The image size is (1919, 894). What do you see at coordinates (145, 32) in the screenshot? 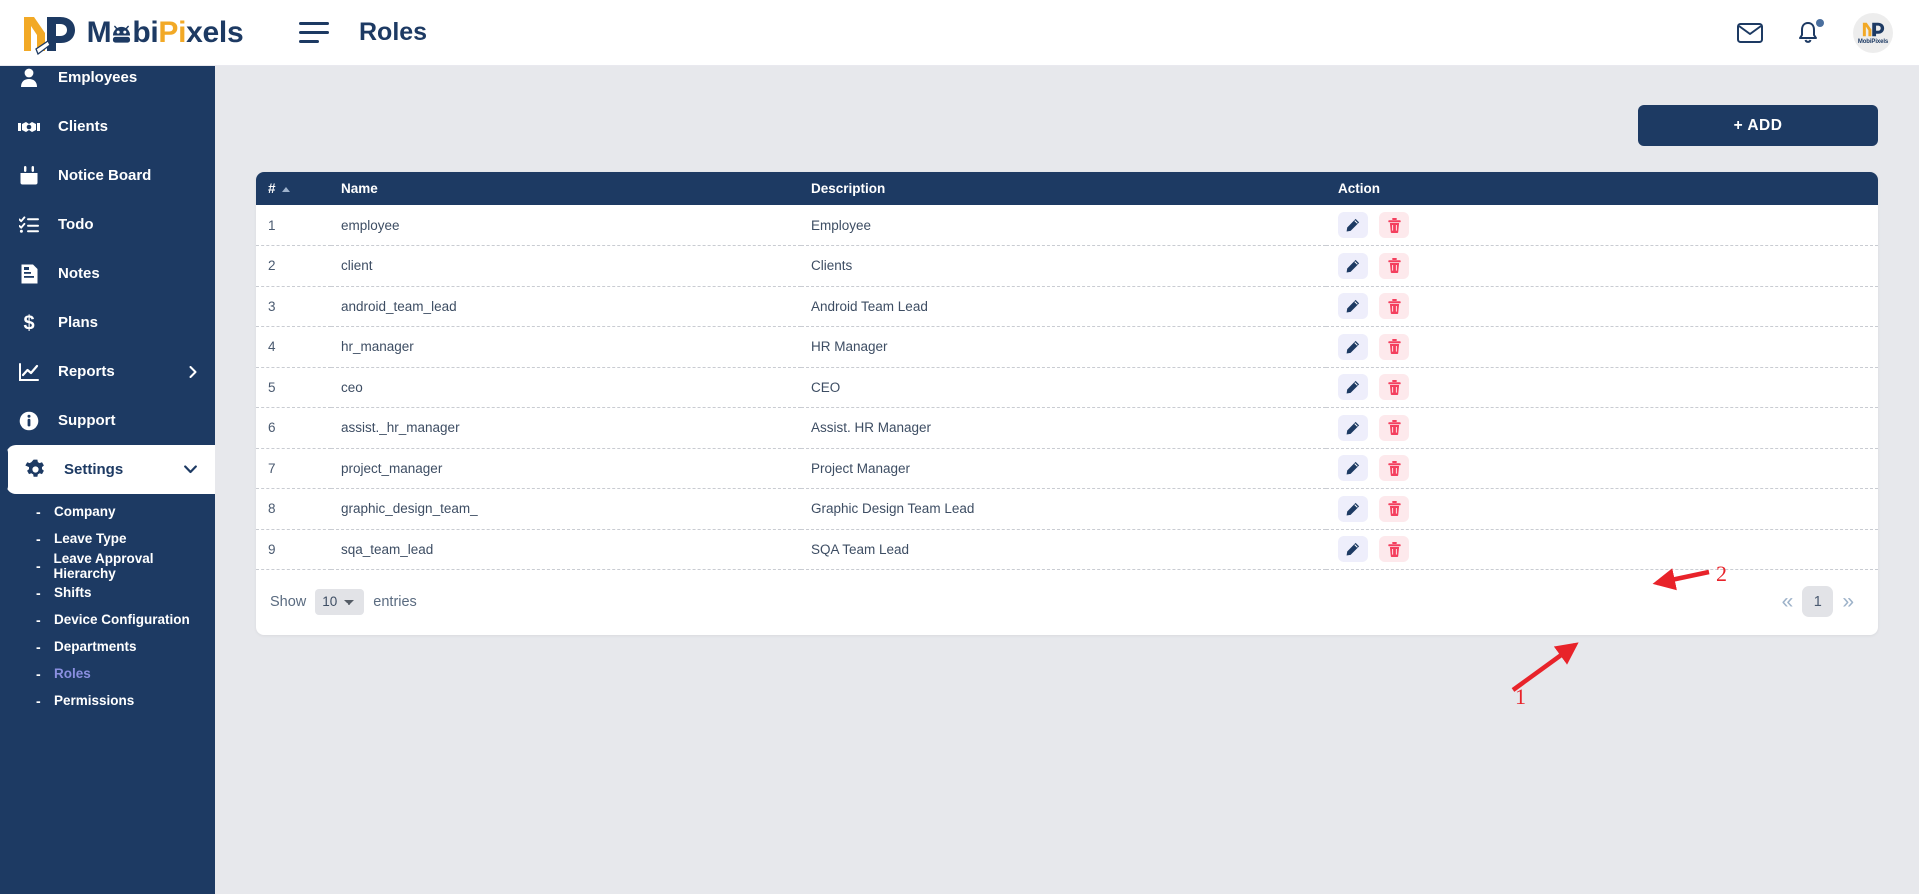
I see `brand-name-part-2: bi` at bounding box center [145, 32].